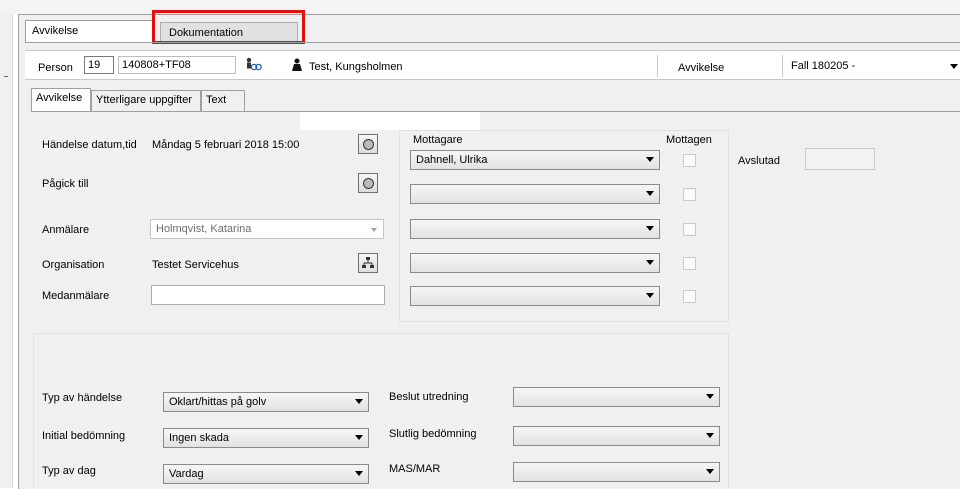 Image resolution: width=960 pixels, height=489 pixels. I want to click on top-strip, so click(480, 7).